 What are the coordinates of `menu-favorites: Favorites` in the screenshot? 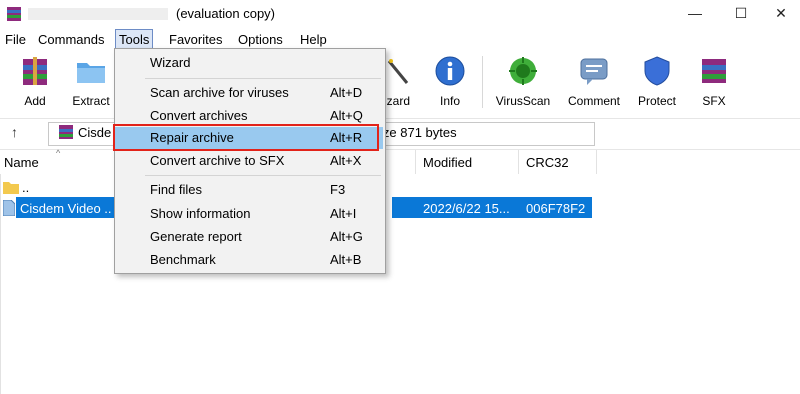 It's located at (195, 39).